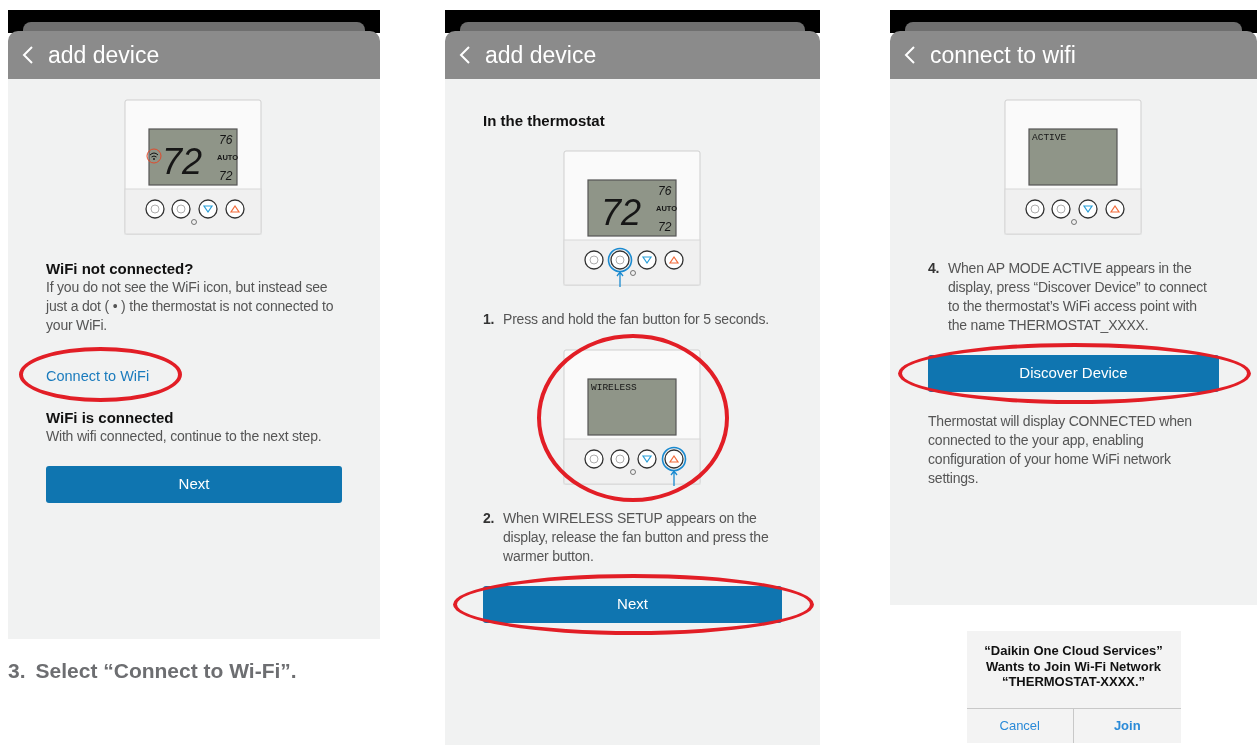  What do you see at coordinates (1060, 450) in the screenshot?
I see `description-text: Thermostat will display CONNECTED when connected to the your app, enabling configuration of your home WiFi network settings.` at bounding box center [1060, 450].